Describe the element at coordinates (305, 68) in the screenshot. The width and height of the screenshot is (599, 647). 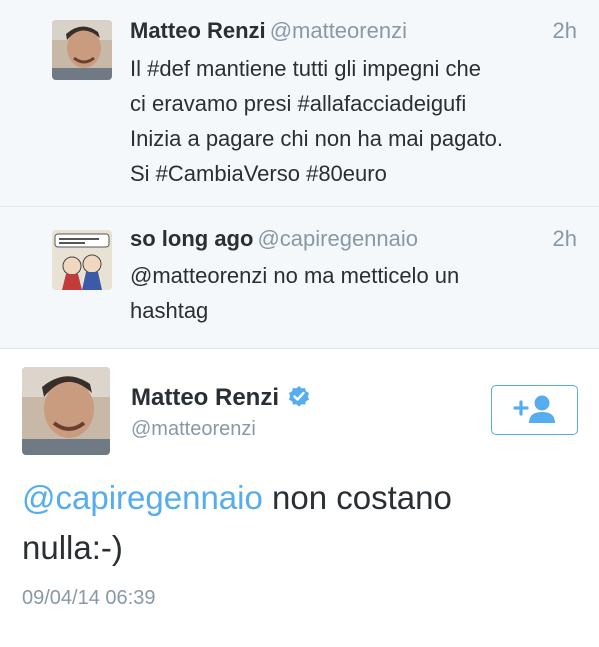
I see `tweet-text-line: Il #def mantiene tutti gli impegni che` at that location.